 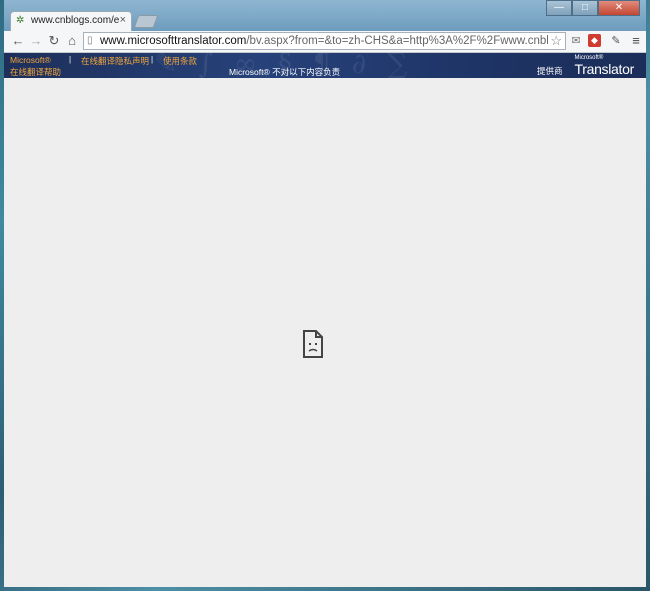 What do you see at coordinates (619, 8) in the screenshot?
I see `close-window-button: ✕` at bounding box center [619, 8].